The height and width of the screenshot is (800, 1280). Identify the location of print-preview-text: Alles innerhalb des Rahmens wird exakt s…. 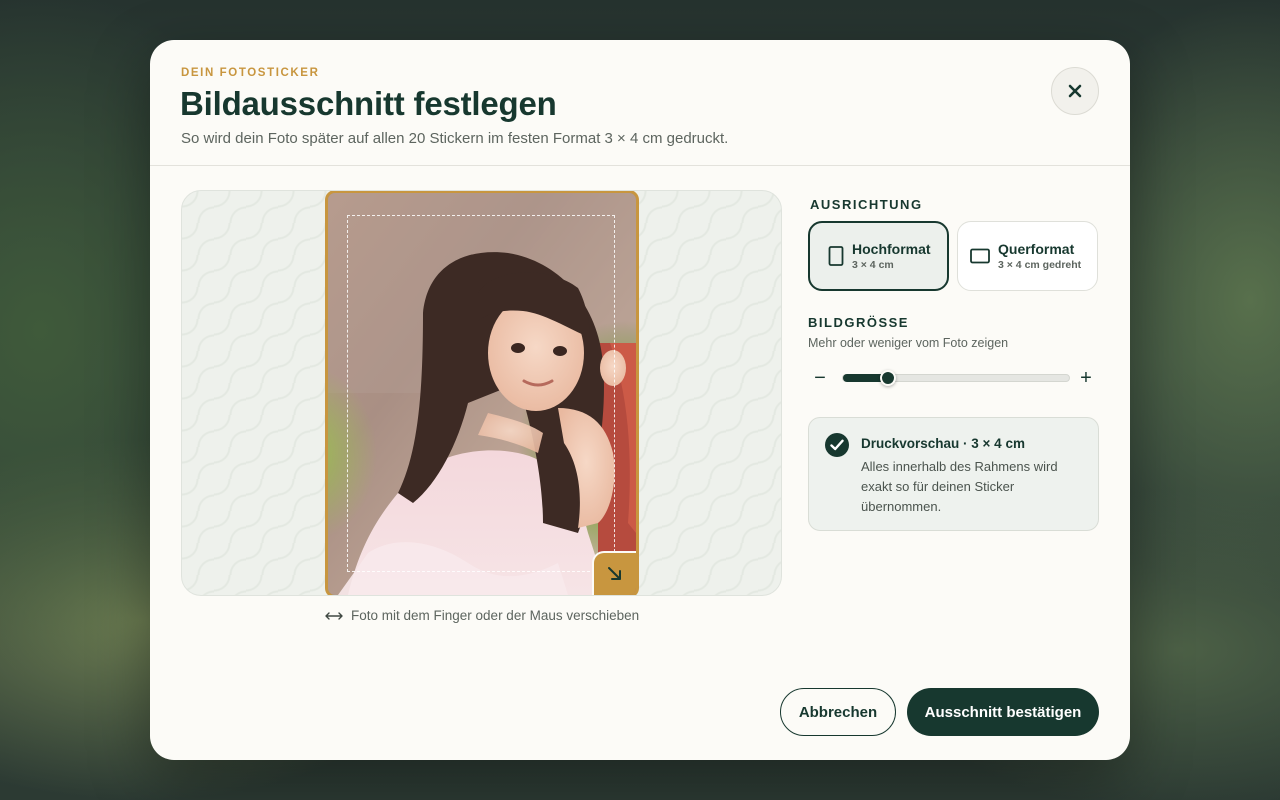
(959, 486).